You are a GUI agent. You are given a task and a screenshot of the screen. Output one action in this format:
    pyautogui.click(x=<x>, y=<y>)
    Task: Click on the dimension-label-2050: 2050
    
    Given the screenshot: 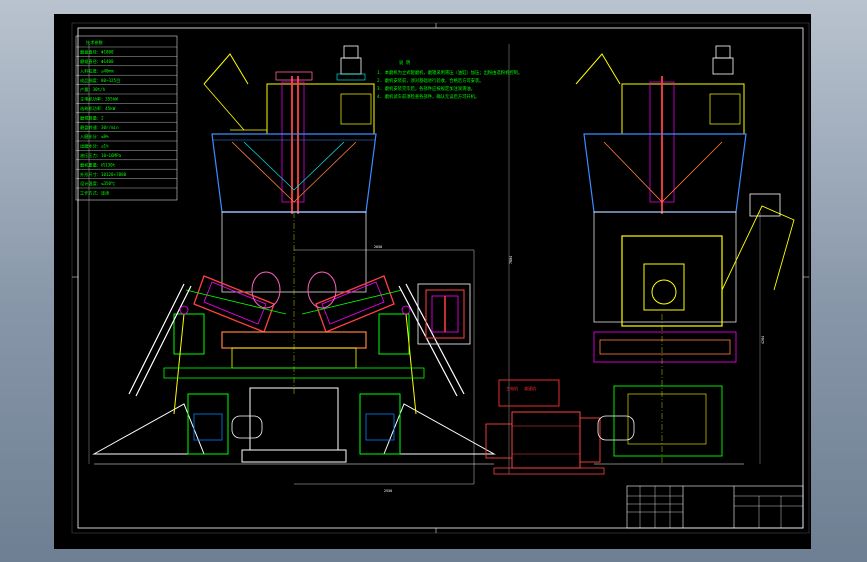 What is the action you would take?
    pyautogui.click(x=378, y=247)
    